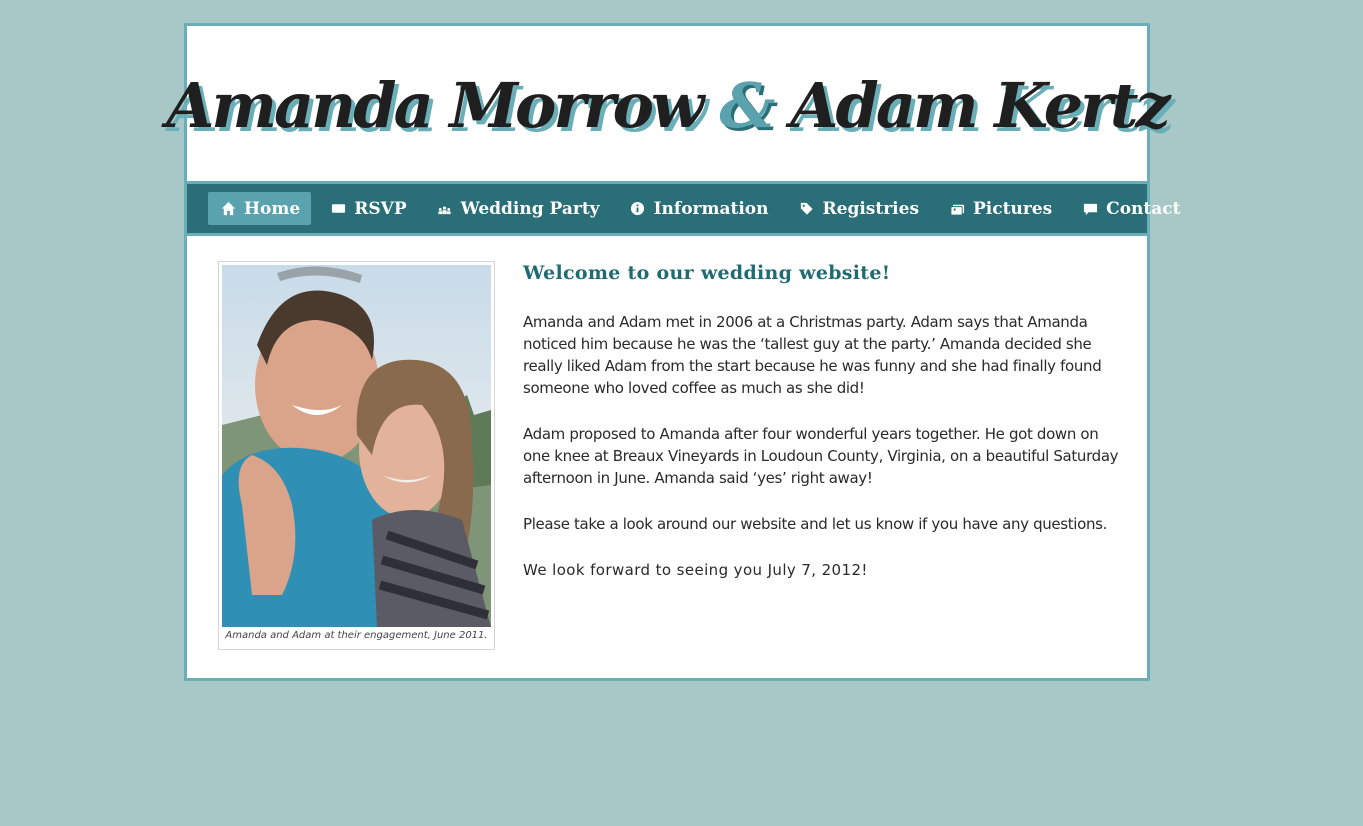 This screenshot has width=1363, height=826. What do you see at coordinates (747, 105) in the screenshot?
I see `ampersand: &` at bounding box center [747, 105].